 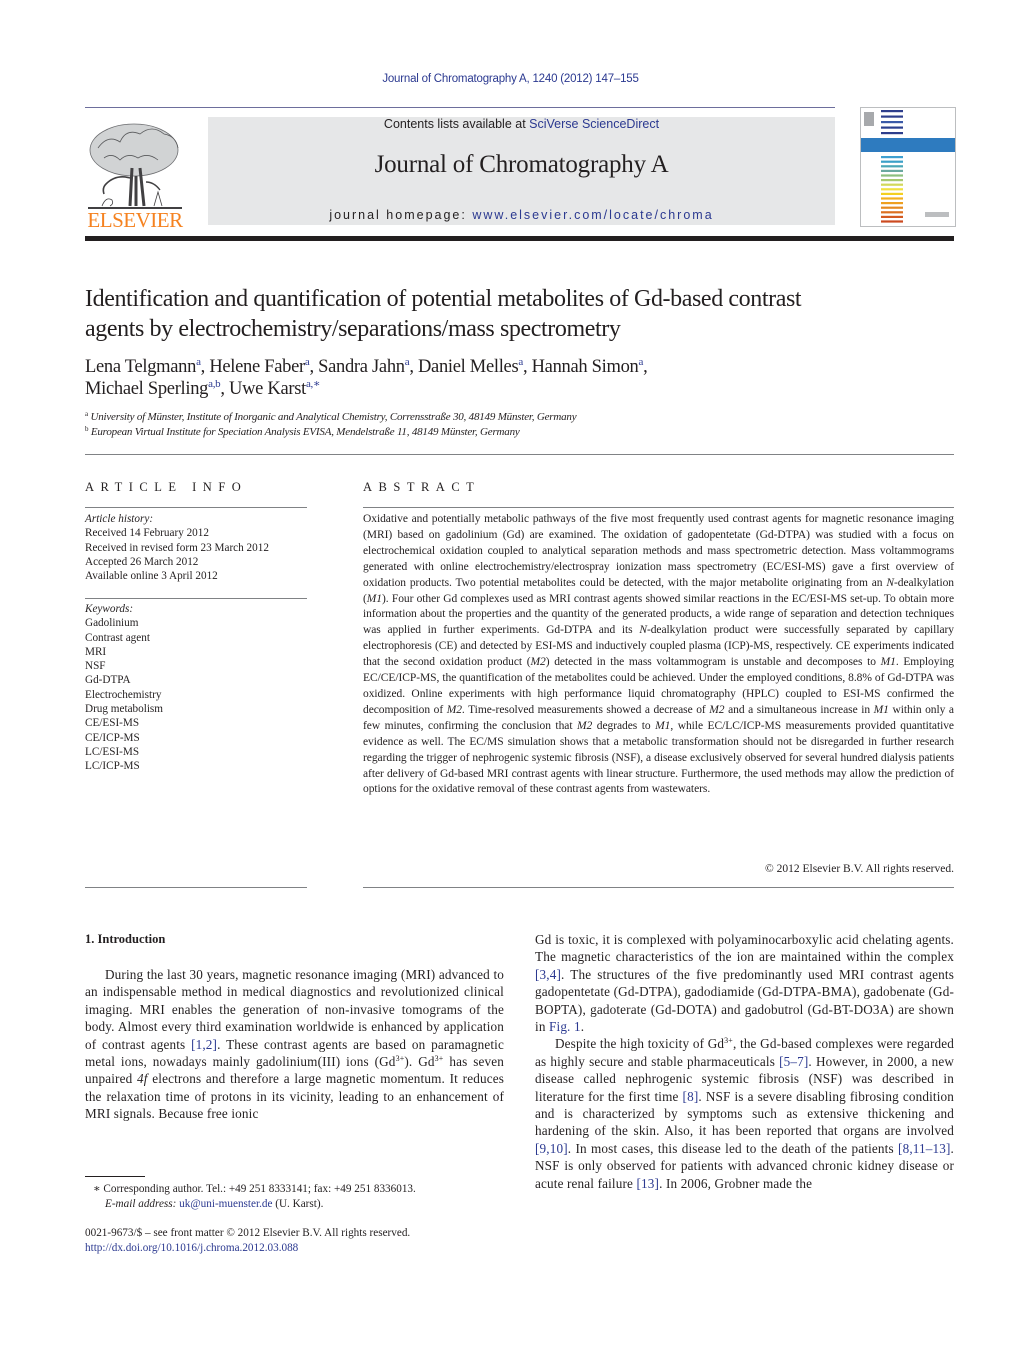 I want to click on article-info-heading: ARTICLE INFO, so click(x=166, y=487).